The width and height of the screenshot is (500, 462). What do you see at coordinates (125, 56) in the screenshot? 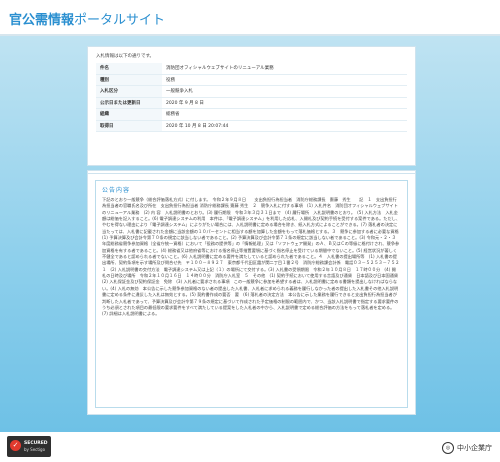
I see `info-intro: 入札情報は以下の通りです。` at bounding box center [125, 56].